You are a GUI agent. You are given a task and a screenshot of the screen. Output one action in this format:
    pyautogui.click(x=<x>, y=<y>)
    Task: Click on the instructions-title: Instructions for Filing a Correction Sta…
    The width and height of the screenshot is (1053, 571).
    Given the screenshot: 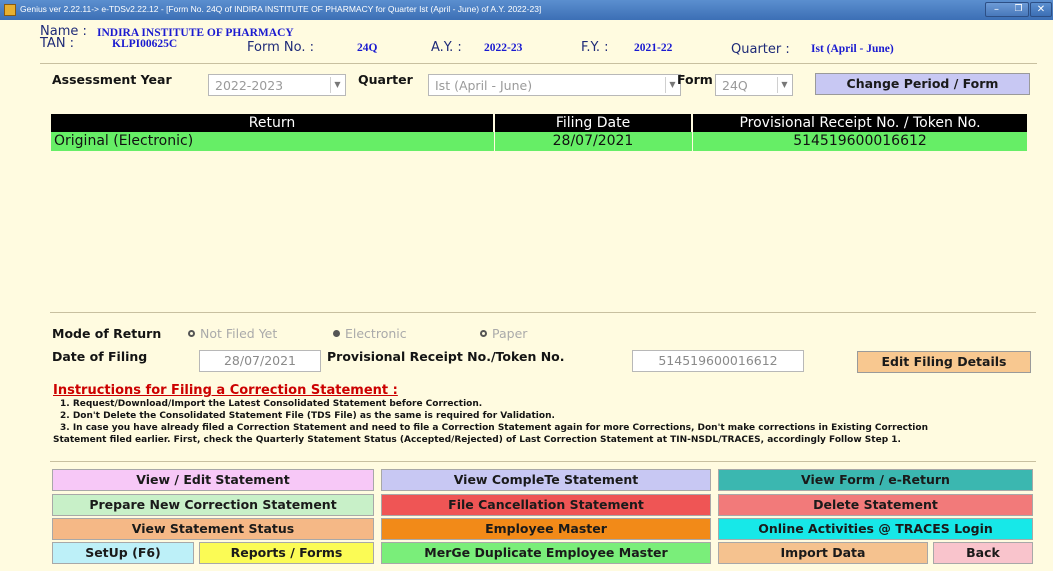 What is the action you would take?
    pyautogui.click(x=225, y=390)
    